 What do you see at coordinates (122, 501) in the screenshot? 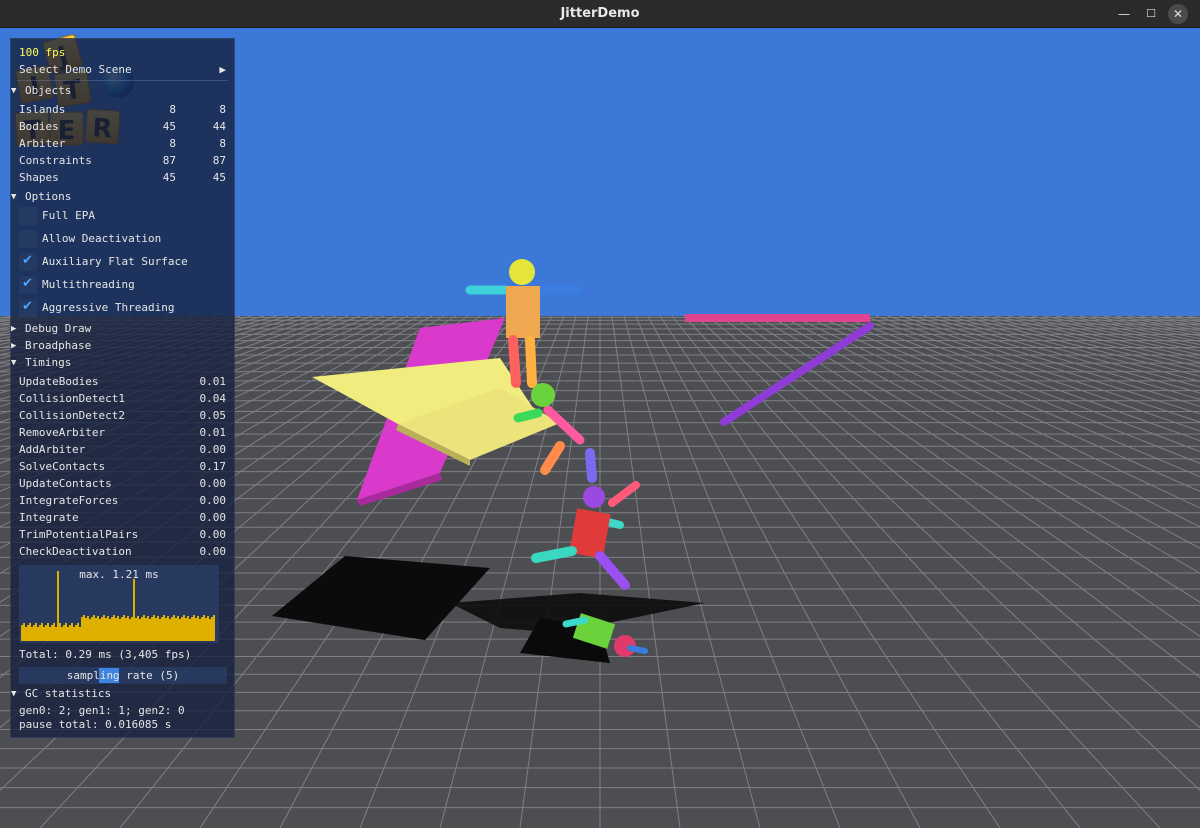
I see `timing-row: IntegrateForces 0.00` at bounding box center [122, 501].